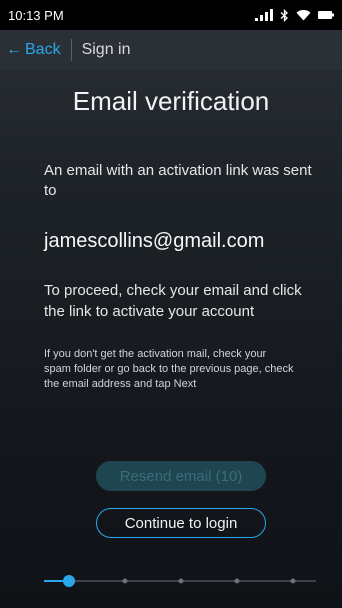 The width and height of the screenshot is (342, 608). Describe the element at coordinates (181, 476) in the screenshot. I see `resend-email-button: Resend email (10)` at that location.